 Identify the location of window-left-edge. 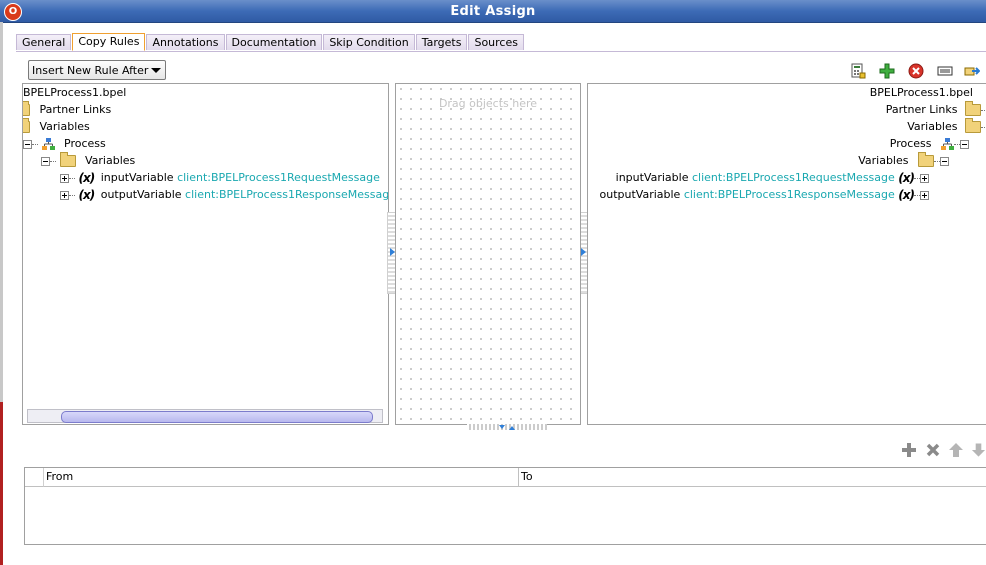
(1, 293).